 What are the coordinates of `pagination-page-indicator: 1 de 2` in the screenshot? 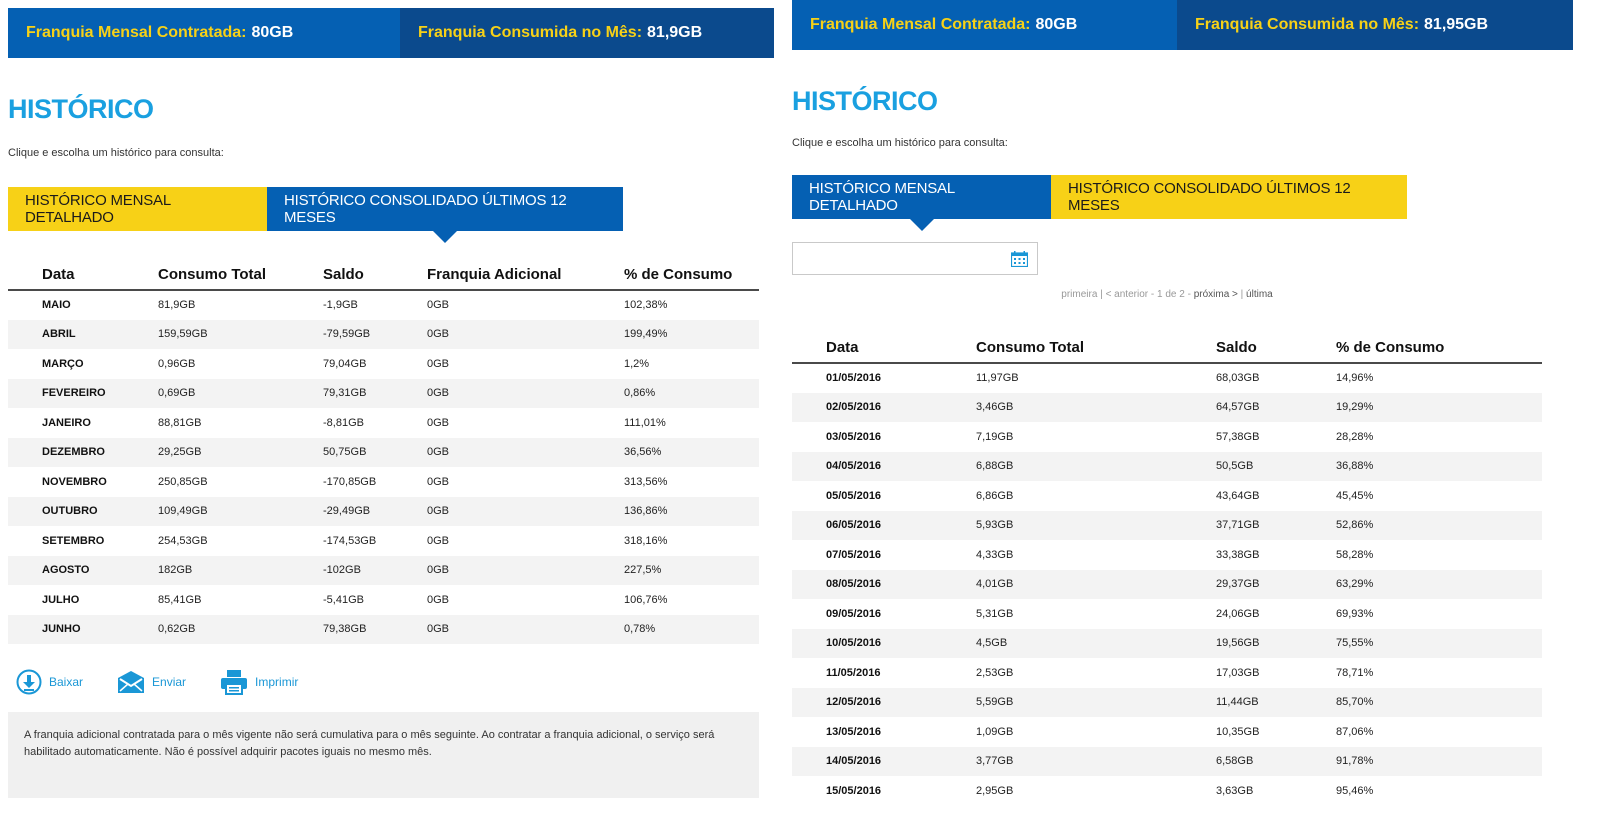 It's located at (1170, 294).